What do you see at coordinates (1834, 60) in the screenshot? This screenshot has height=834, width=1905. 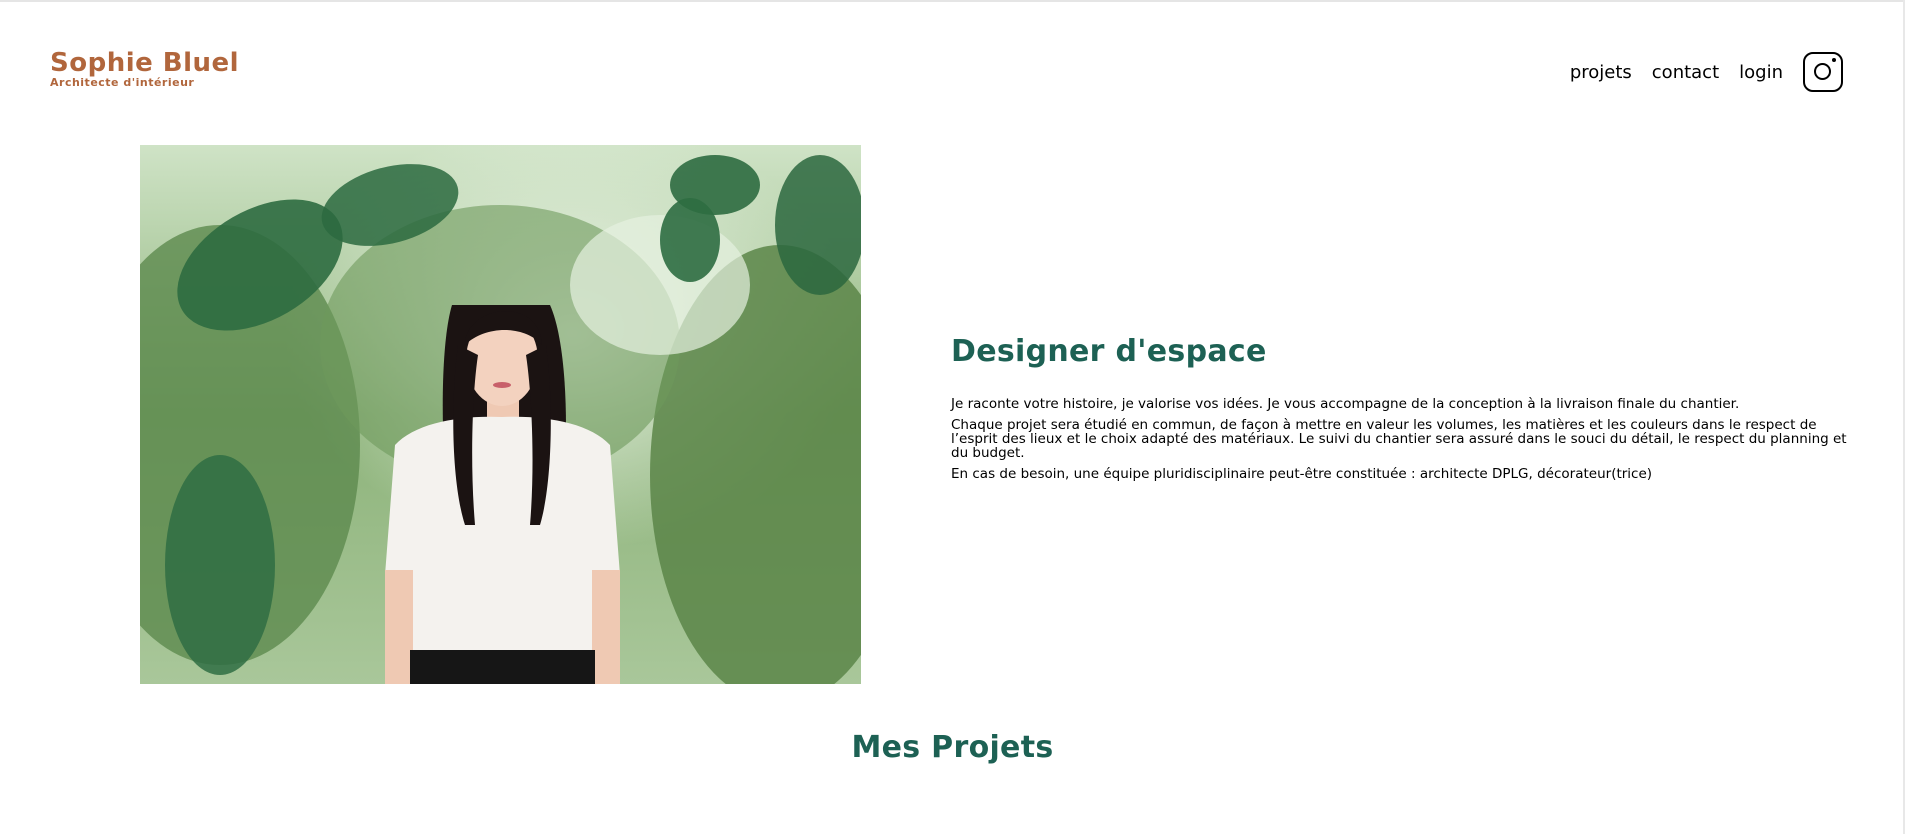 I see `instagram-dot` at bounding box center [1834, 60].